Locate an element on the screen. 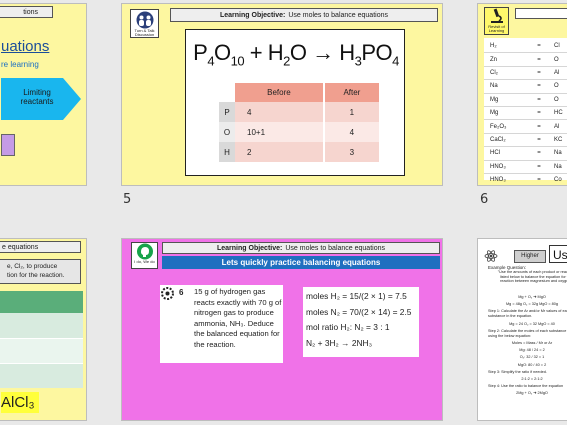 The width and height of the screenshot is (567, 425). equation-row: Mg = O is located at coordinates (525, 100).